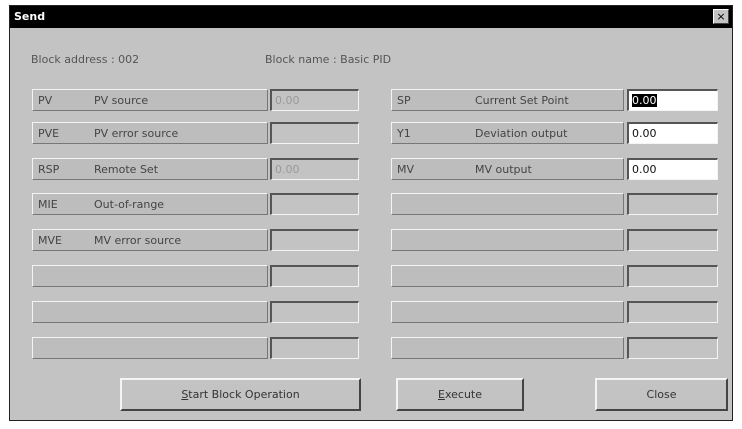  I want to click on row-code: RSP, so click(49, 169).